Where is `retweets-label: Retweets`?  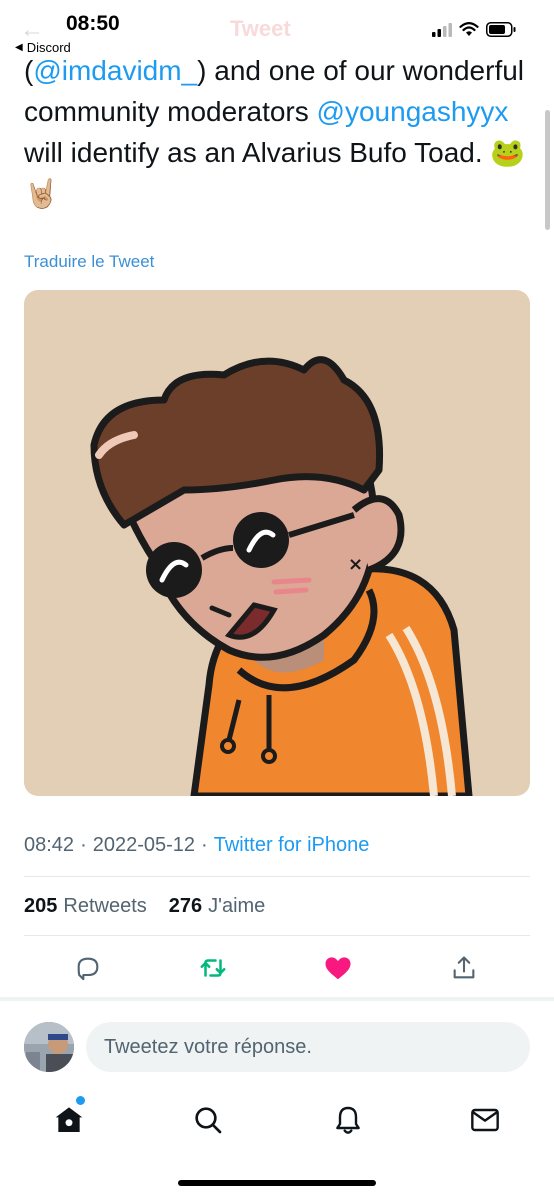
retweets-label: Retweets is located at coordinates (104, 906).